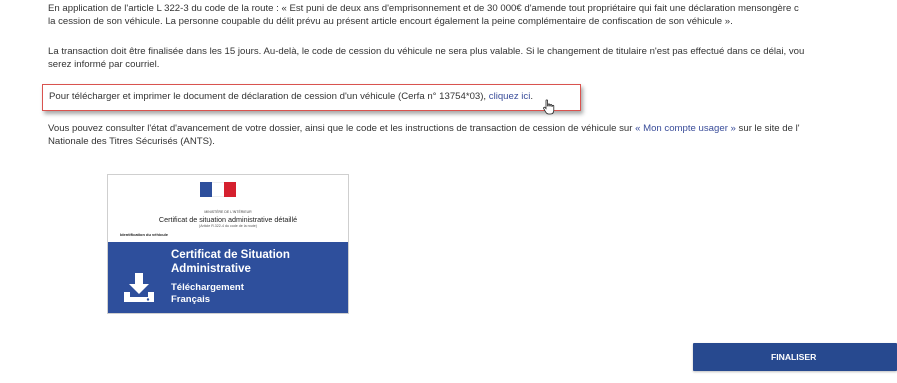 This screenshot has width=897, height=383. Describe the element at coordinates (510, 96) in the screenshot. I see `cliquez-ici-link: cliquez ici` at that location.